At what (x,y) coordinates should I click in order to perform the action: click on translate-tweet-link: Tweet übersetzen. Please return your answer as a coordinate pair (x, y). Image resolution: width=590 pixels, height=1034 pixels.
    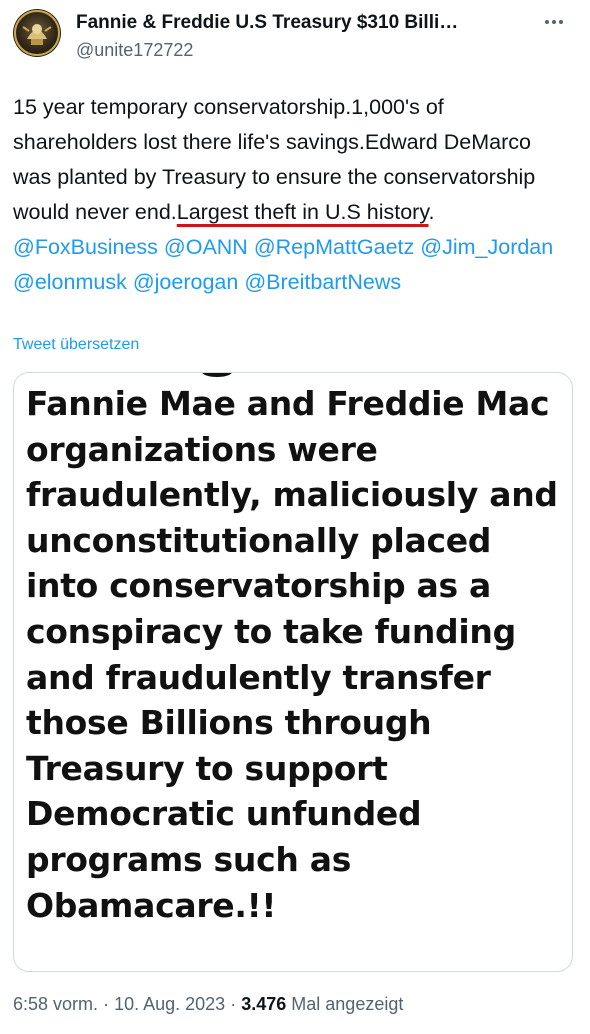
    Looking at the image, I should click on (76, 345).